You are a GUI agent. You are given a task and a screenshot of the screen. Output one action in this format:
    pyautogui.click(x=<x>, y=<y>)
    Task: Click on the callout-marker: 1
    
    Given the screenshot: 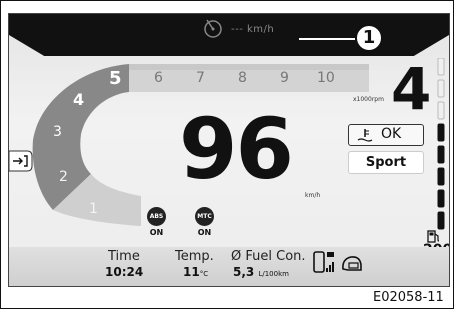 What is the action you would take?
    pyautogui.click(x=369, y=38)
    